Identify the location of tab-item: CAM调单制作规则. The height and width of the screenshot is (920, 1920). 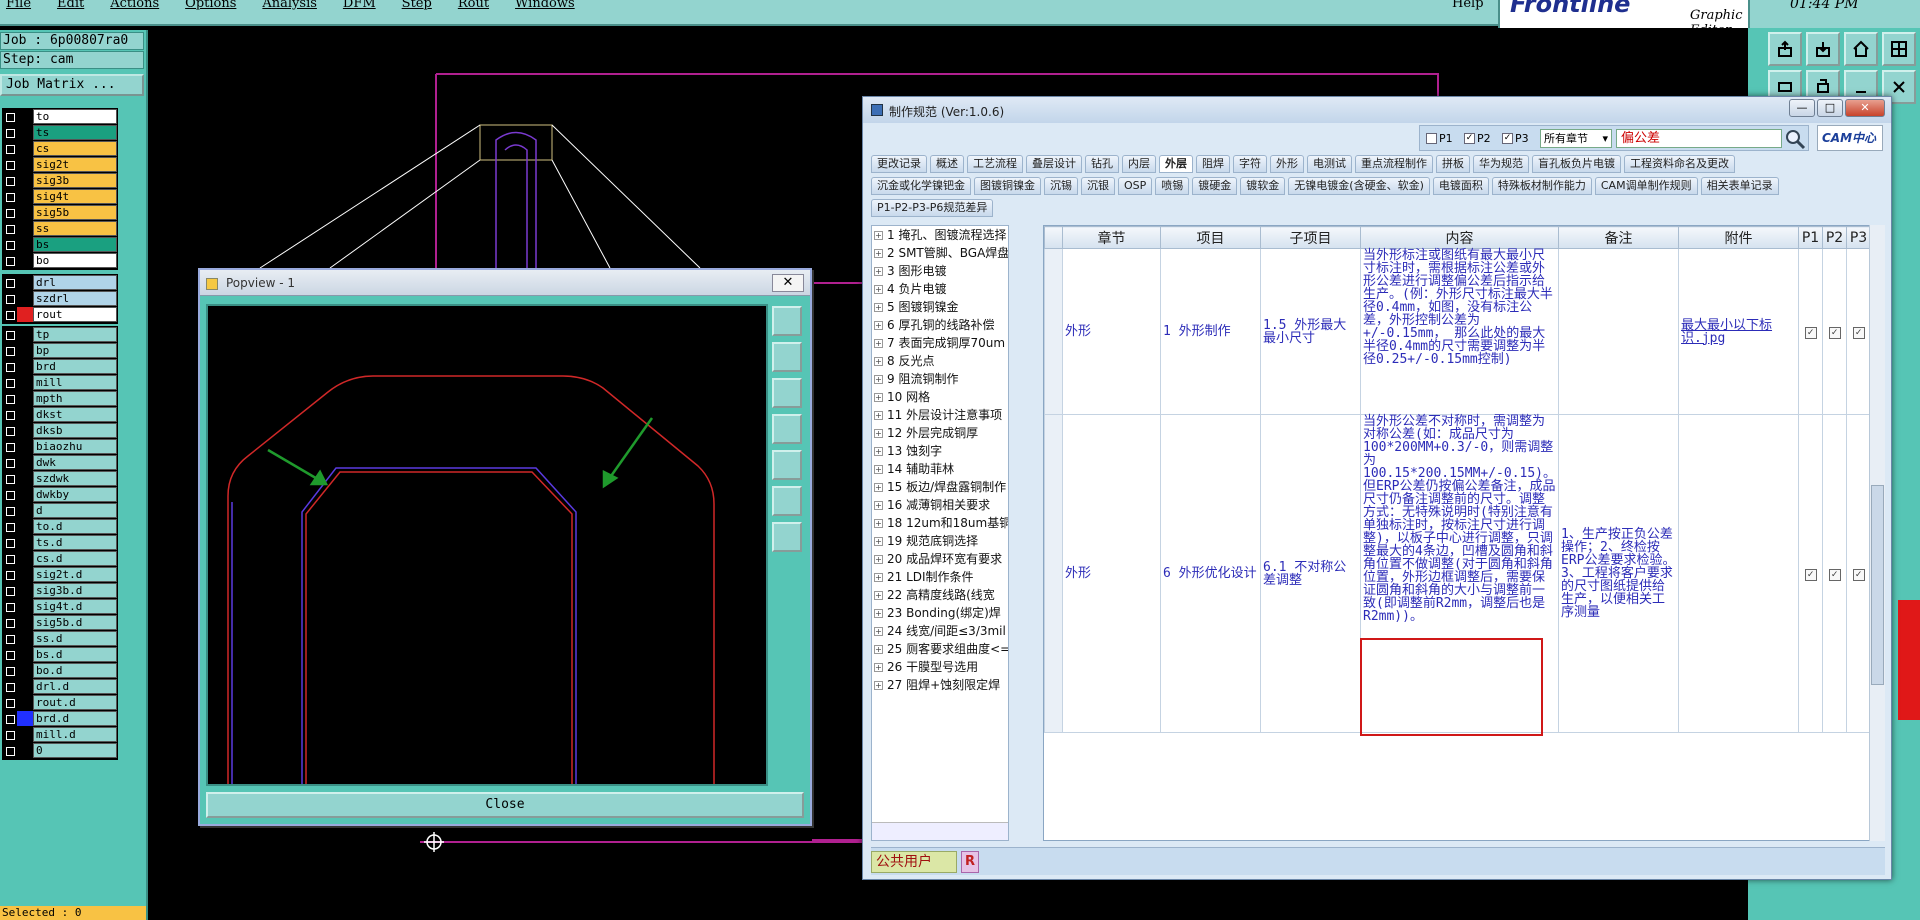
(1646, 186).